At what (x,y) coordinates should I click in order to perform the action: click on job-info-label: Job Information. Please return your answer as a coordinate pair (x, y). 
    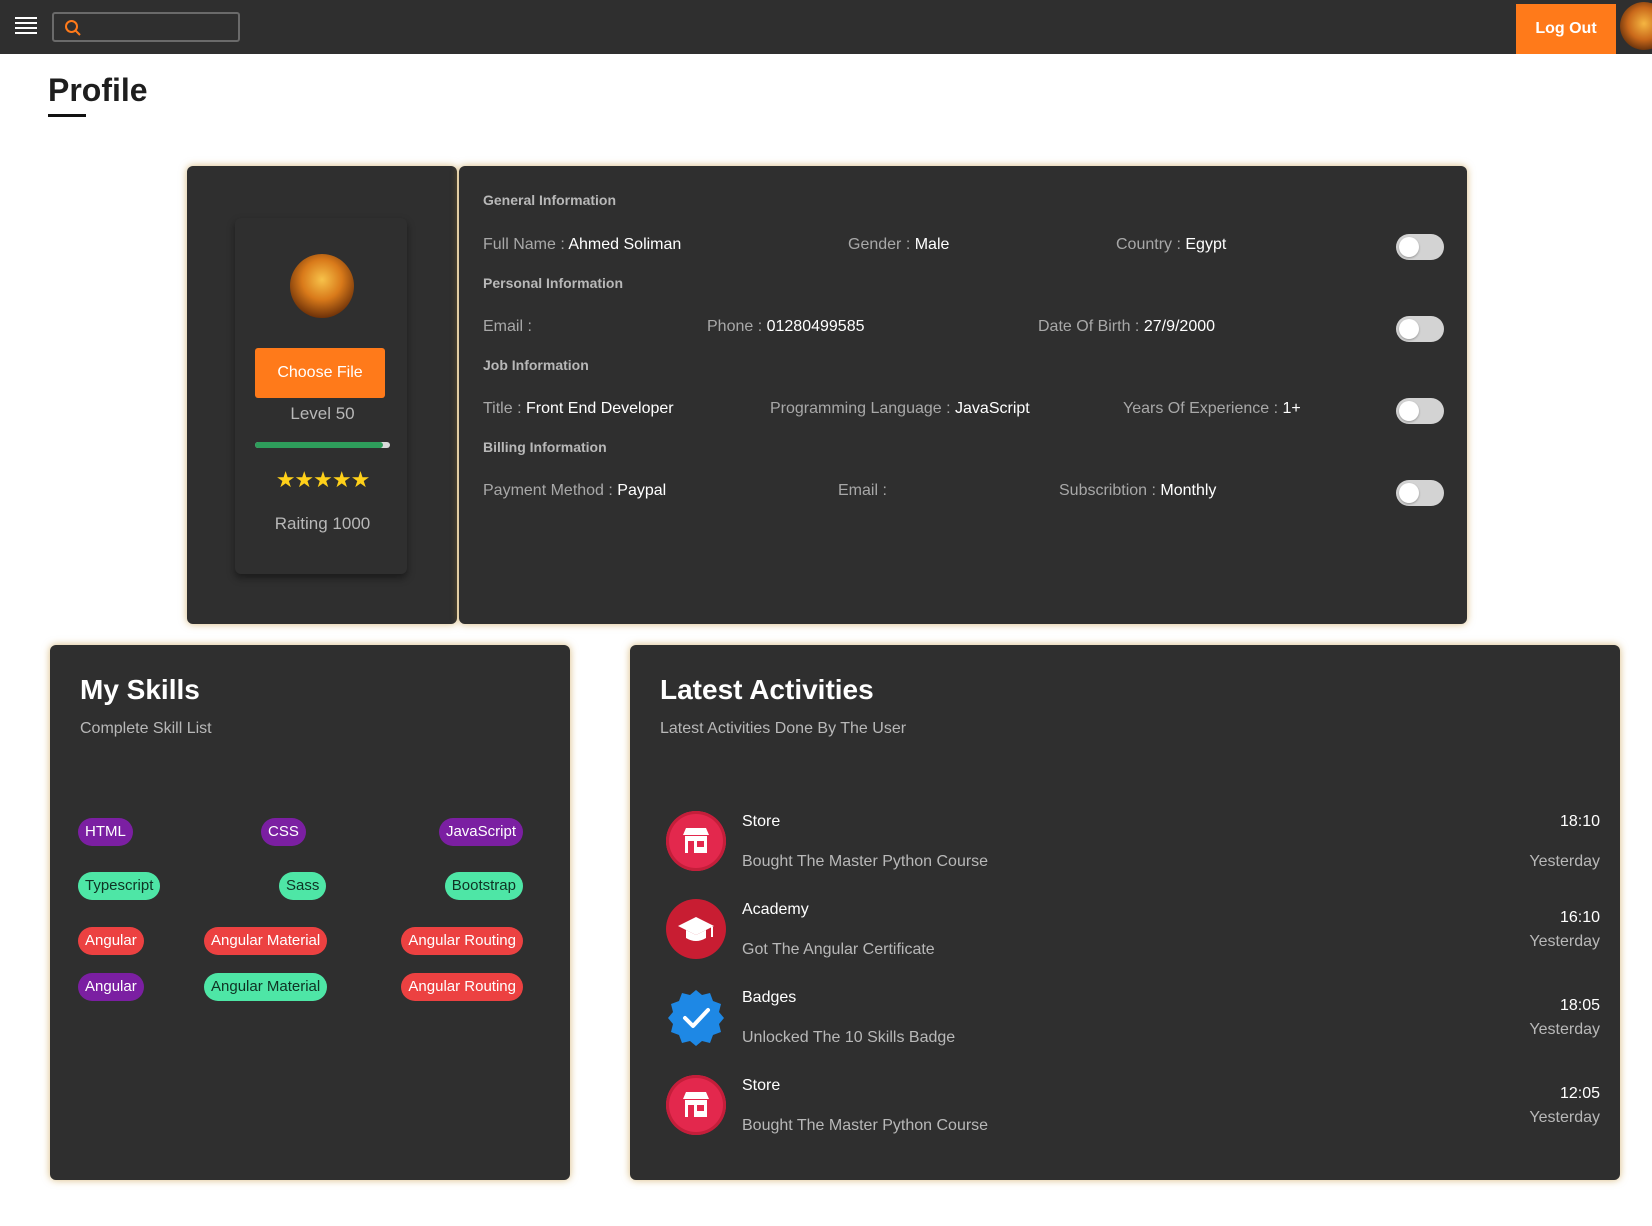
    Looking at the image, I should click on (536, 365).